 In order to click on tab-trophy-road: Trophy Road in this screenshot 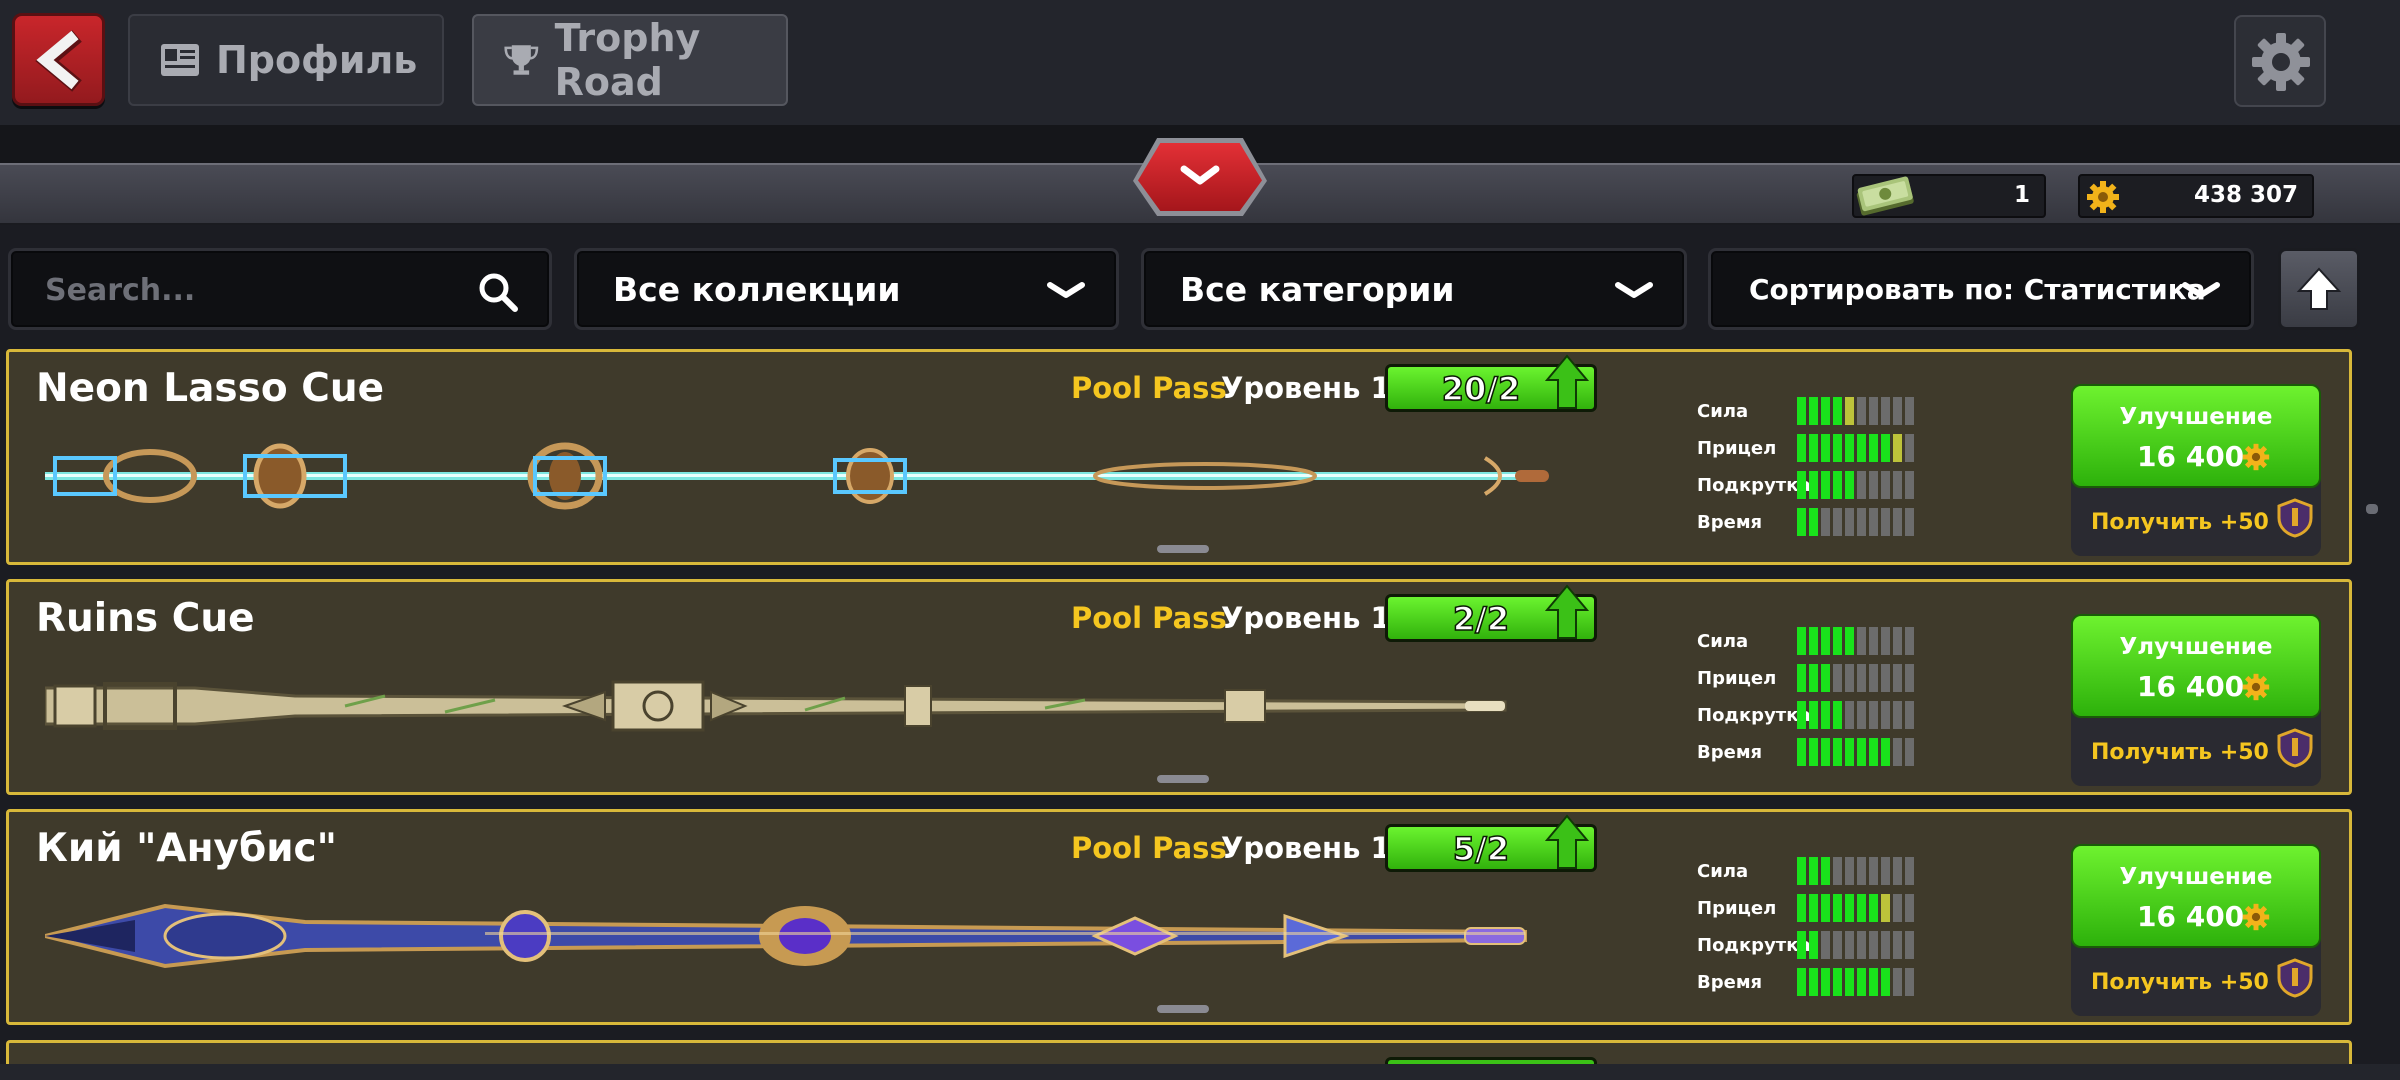, I will do `click(630, 60)`.